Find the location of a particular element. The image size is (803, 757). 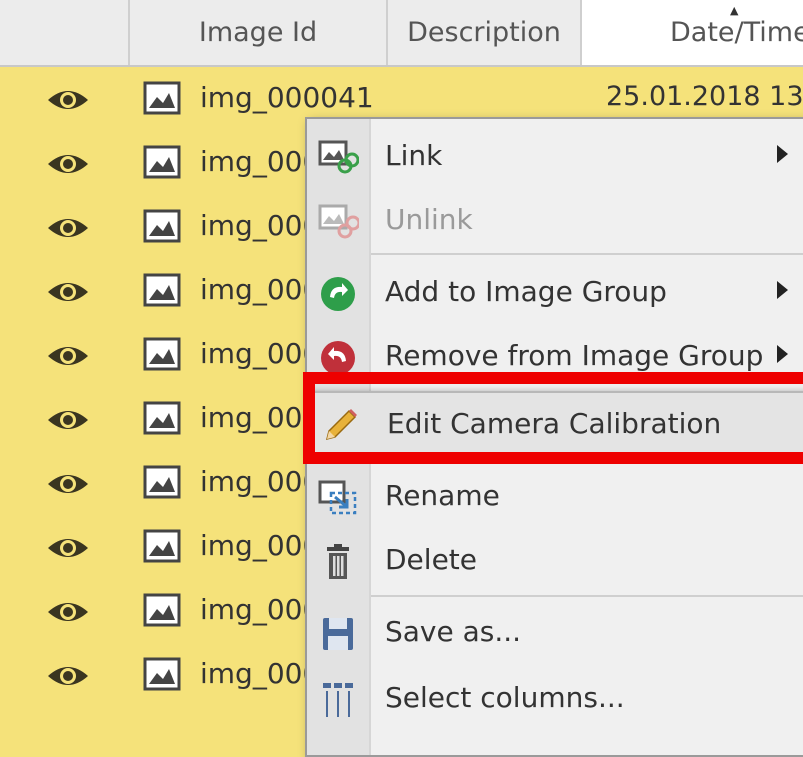

menu-item-label: Rename is located at coordinates (442, 495).